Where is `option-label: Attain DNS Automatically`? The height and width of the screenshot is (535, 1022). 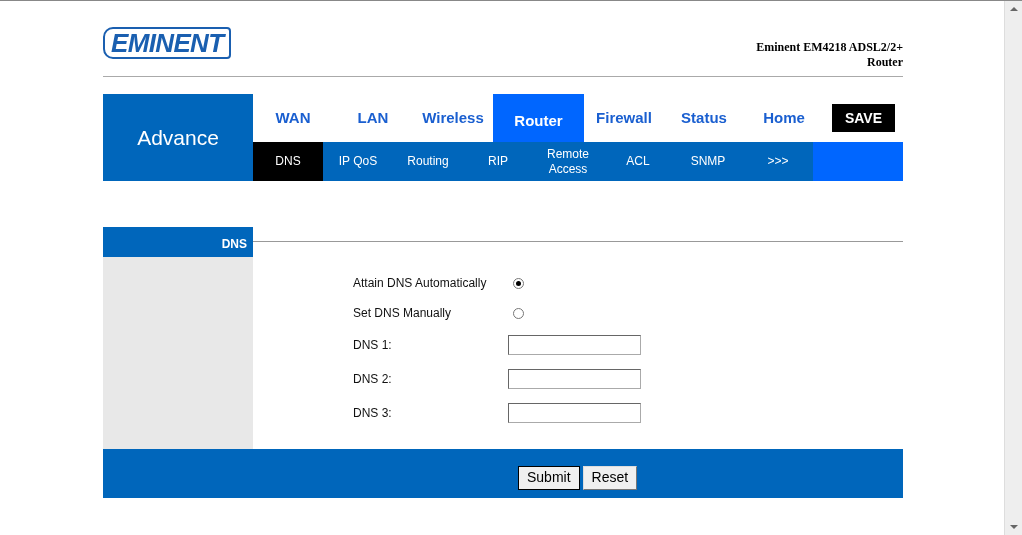 option-label: Attain DNS Automatically is located at coordinates (420, 283).